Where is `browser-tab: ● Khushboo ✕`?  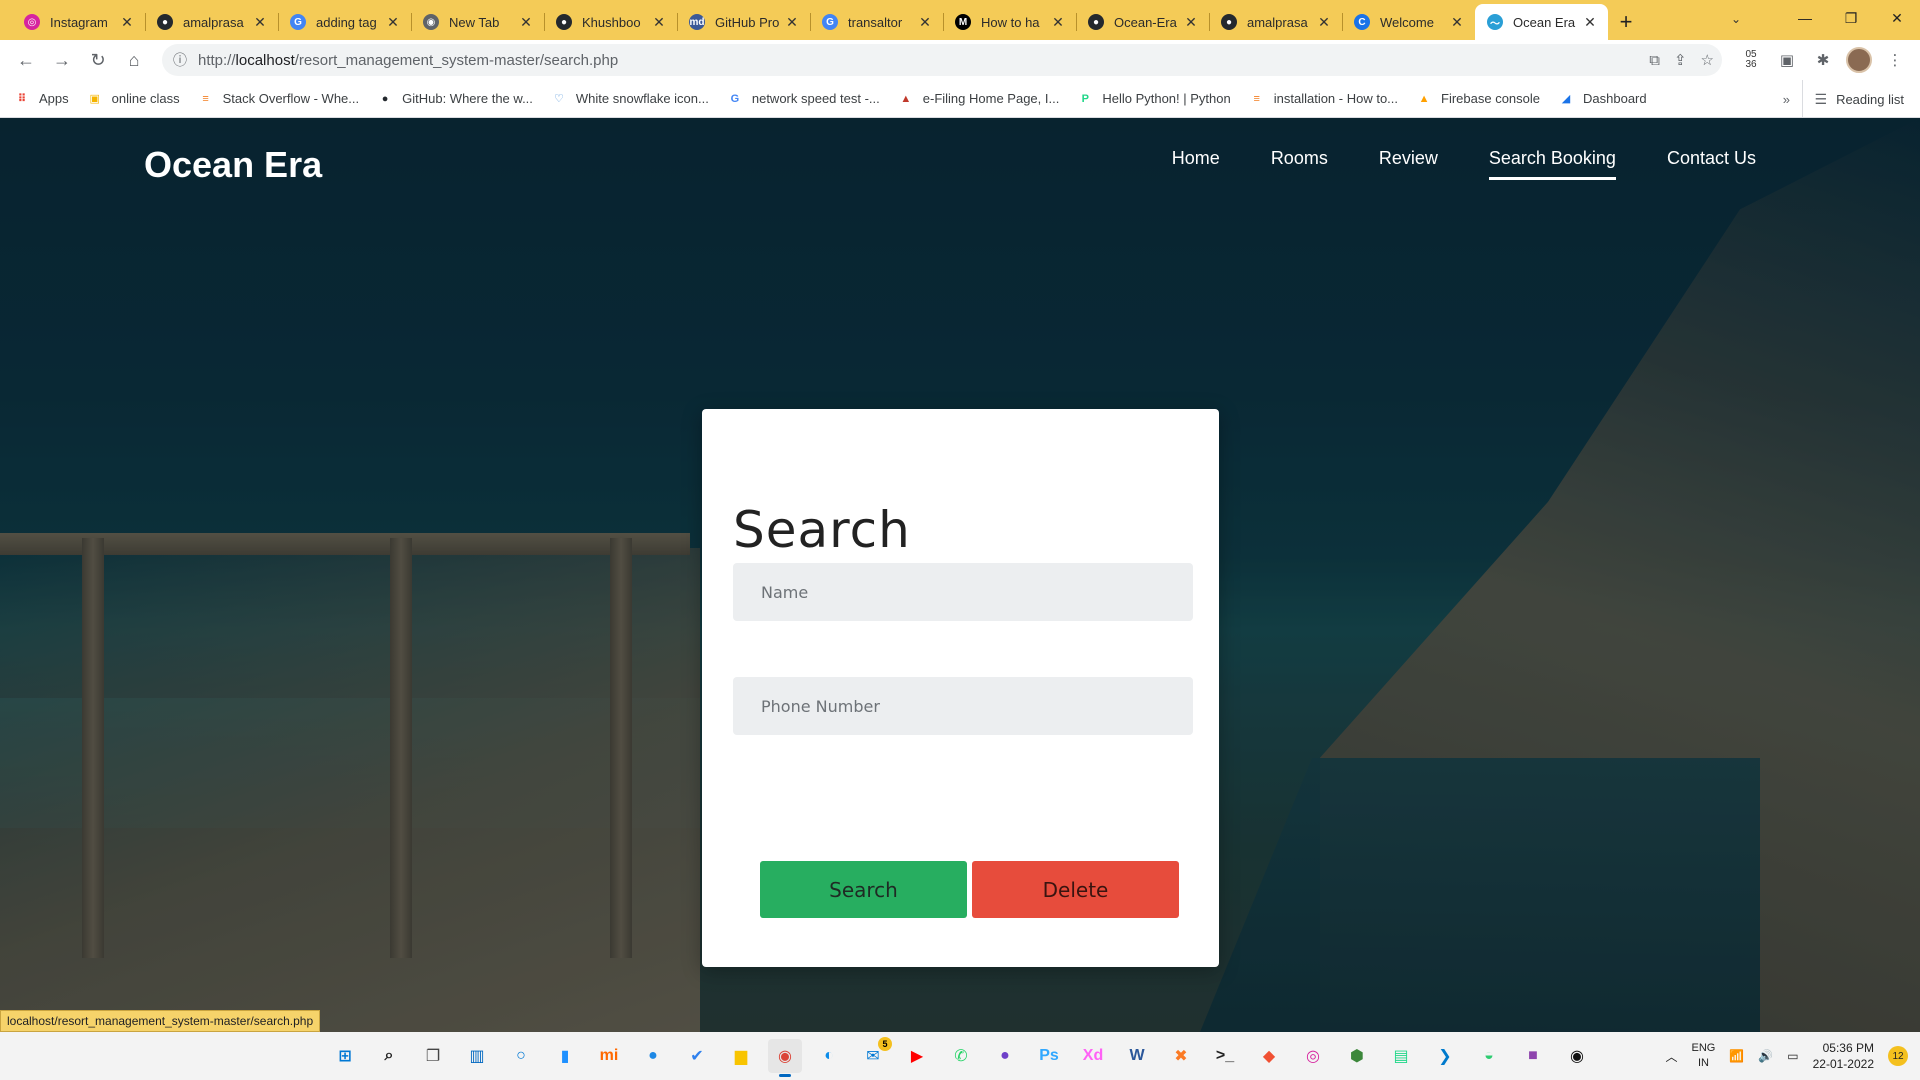 browser-tab: ● Khushboo ✕ is located at coordinates (610, 22).